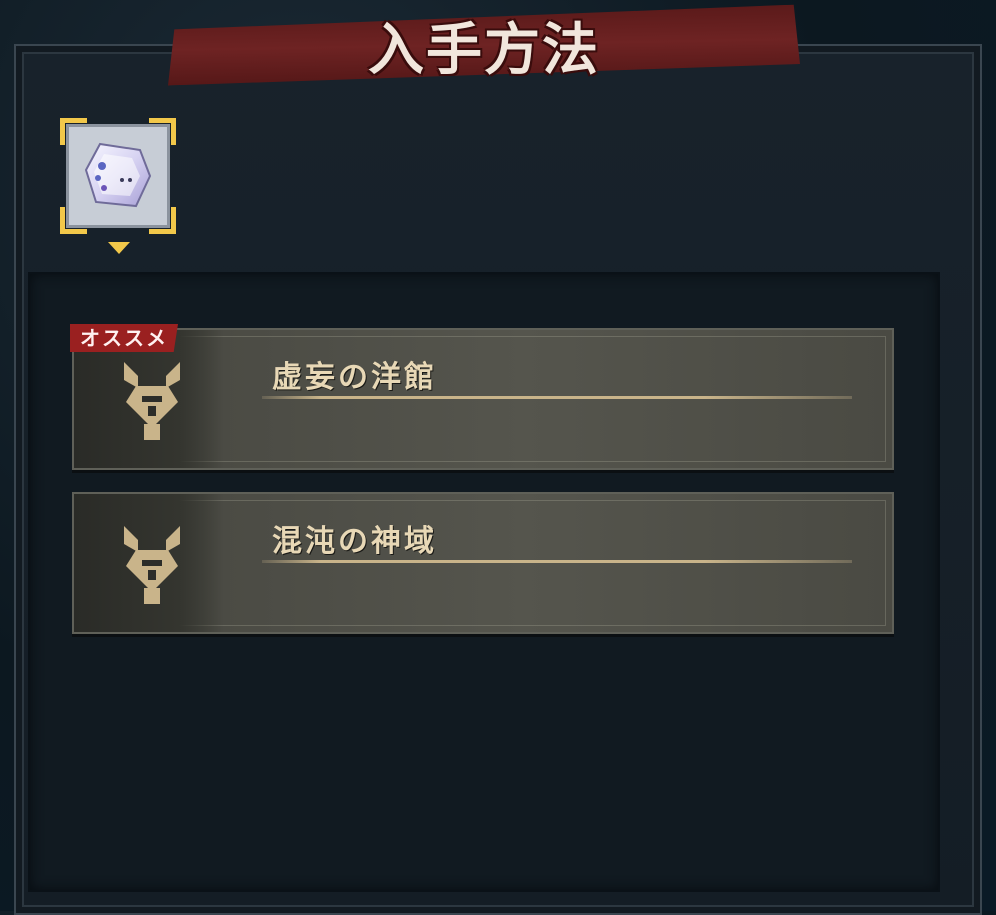 The width and height of the screenshot is (996, 915). I want to click on source-card-1: 虚妄の洋館, so click(483, 399).